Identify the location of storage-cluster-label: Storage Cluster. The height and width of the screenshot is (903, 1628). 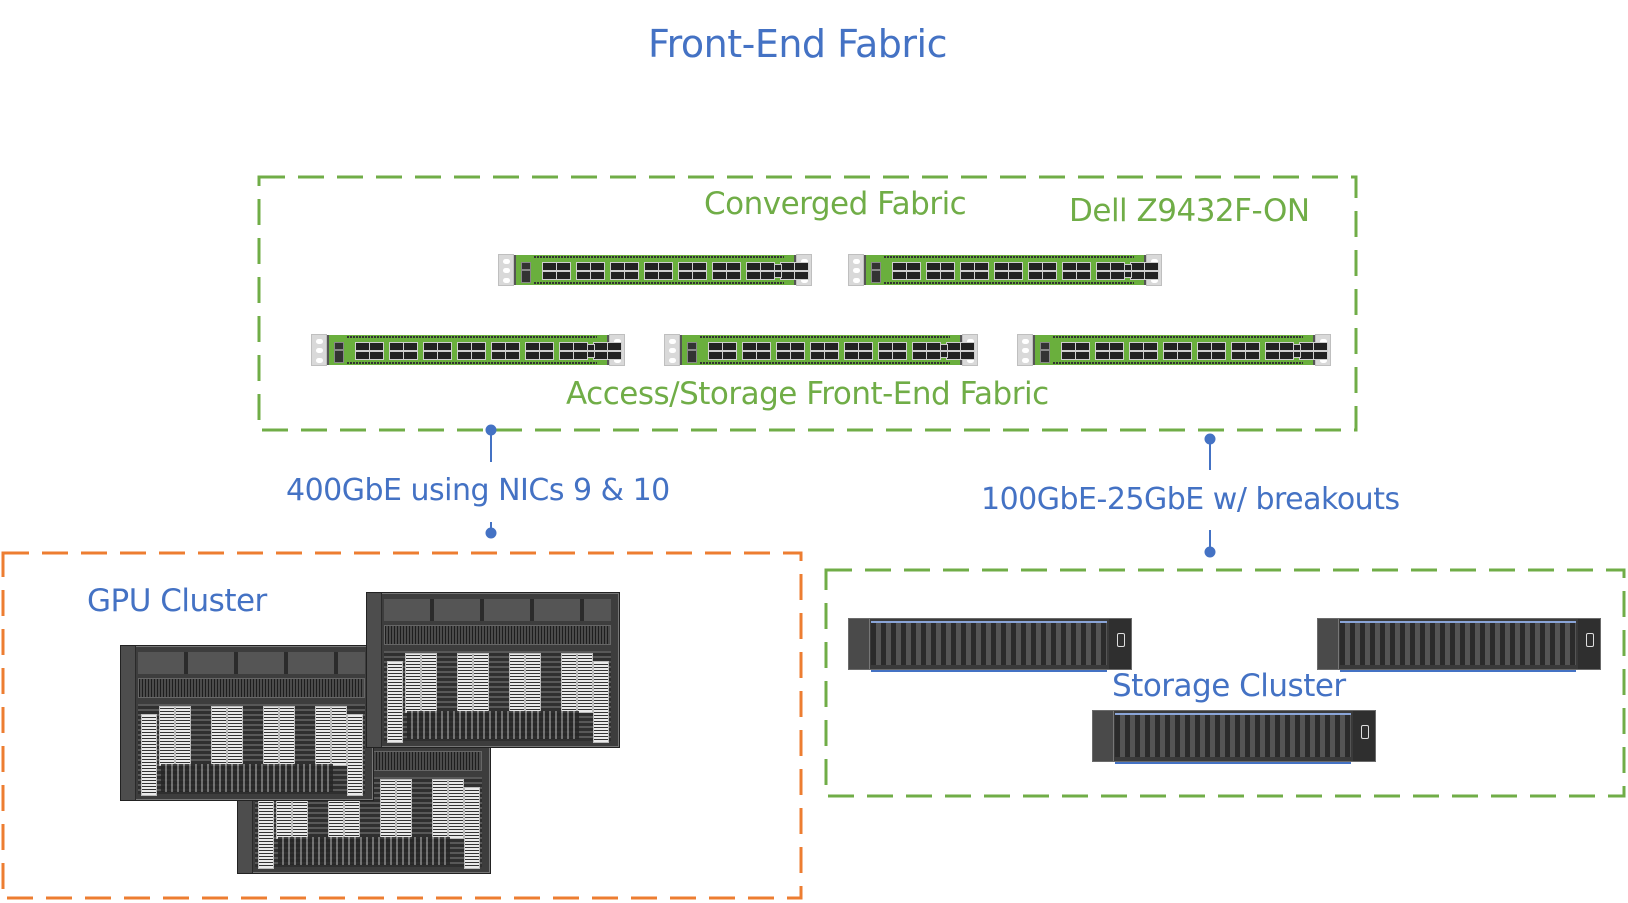
(1229, 686).